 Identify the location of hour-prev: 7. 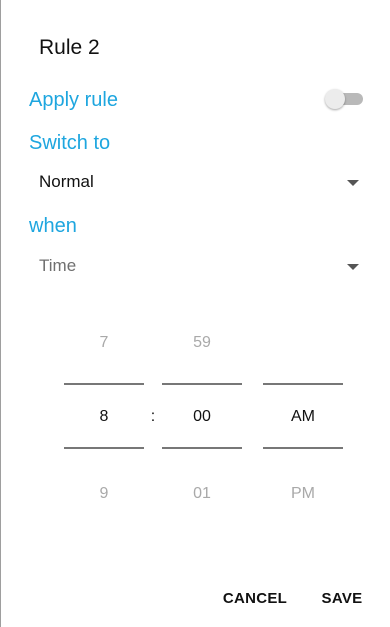
(104, 343).